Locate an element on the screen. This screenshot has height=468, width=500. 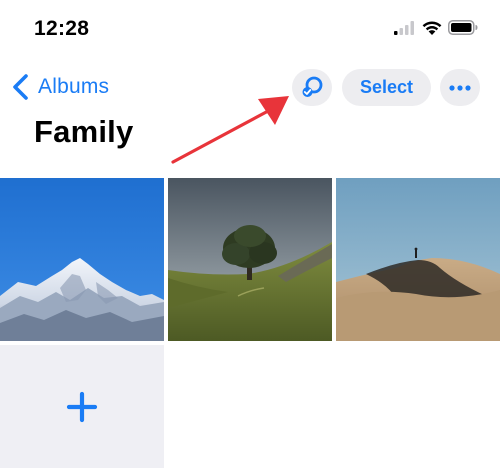
back-button-label: Albums is located at coordinates (74, 86).